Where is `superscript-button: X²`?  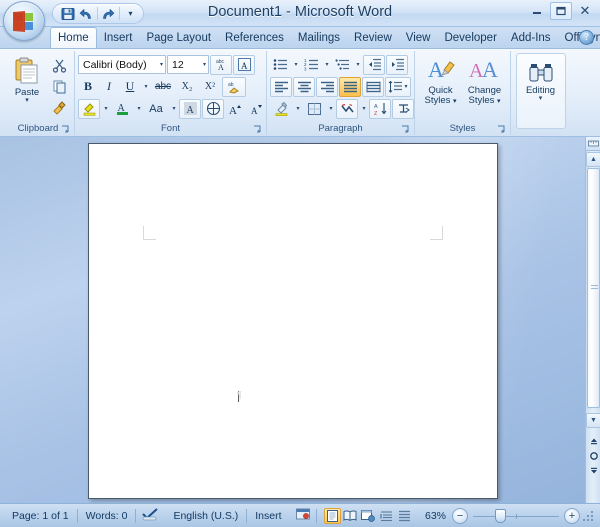
superscript-button: X² is located at coordinates (210, 87).